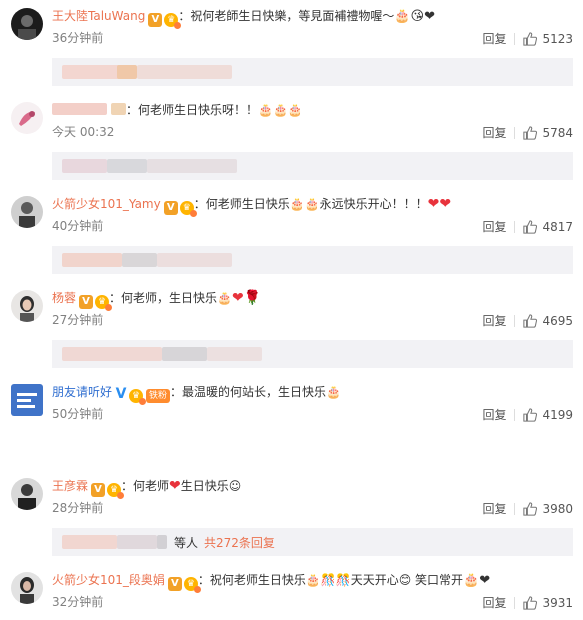  What do you see at coordinates (255, 392) in the screenshot?
I see `comment-text: ：最温暖的何站长，生日快乐🎂` at bounding box center [255, 392].